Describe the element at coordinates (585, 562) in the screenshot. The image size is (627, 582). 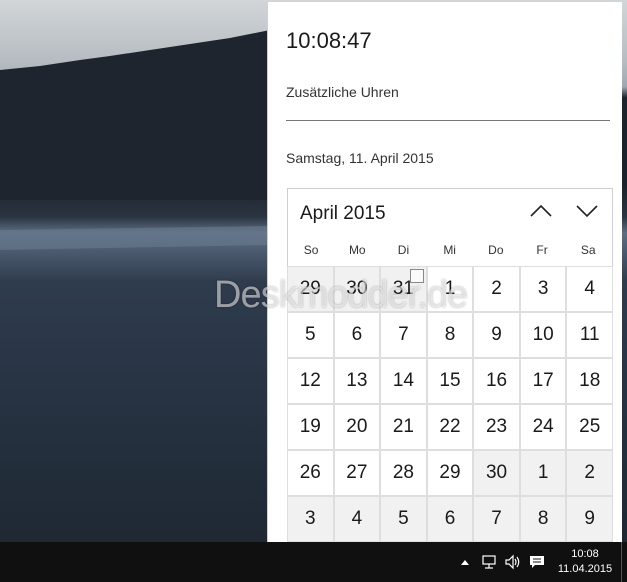
I see `taskbar-clock-button: 10:08 11.04.2015` at that location.